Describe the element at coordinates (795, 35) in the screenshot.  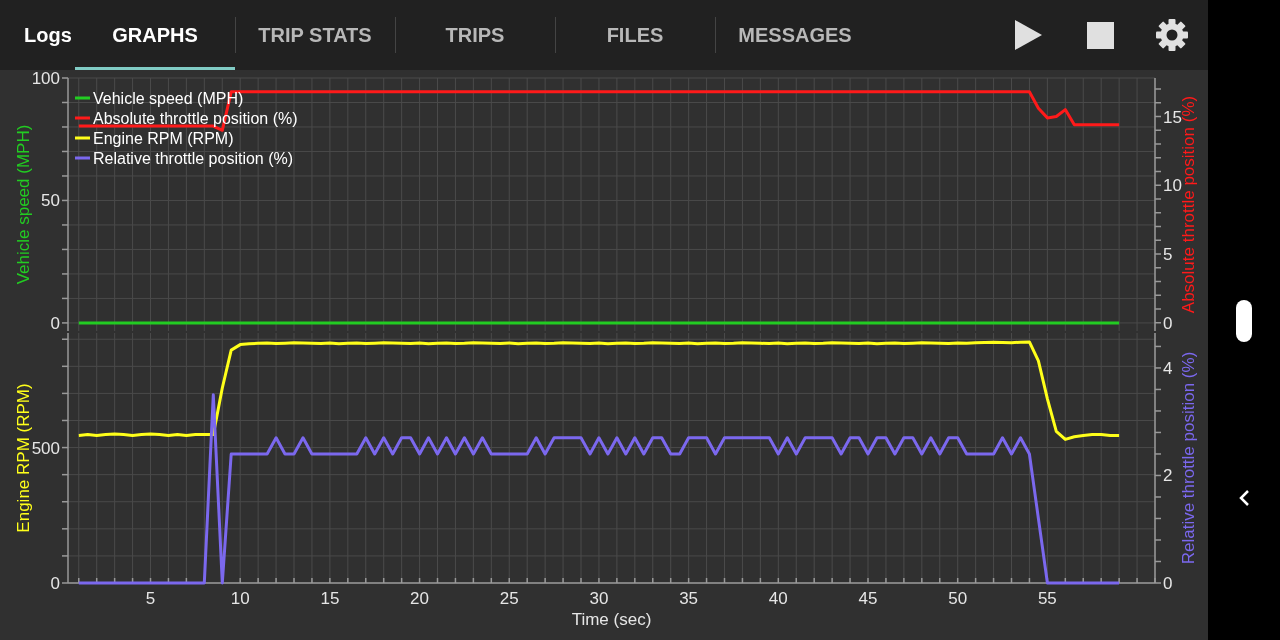
I see `tab: MESSAGES` at that location.